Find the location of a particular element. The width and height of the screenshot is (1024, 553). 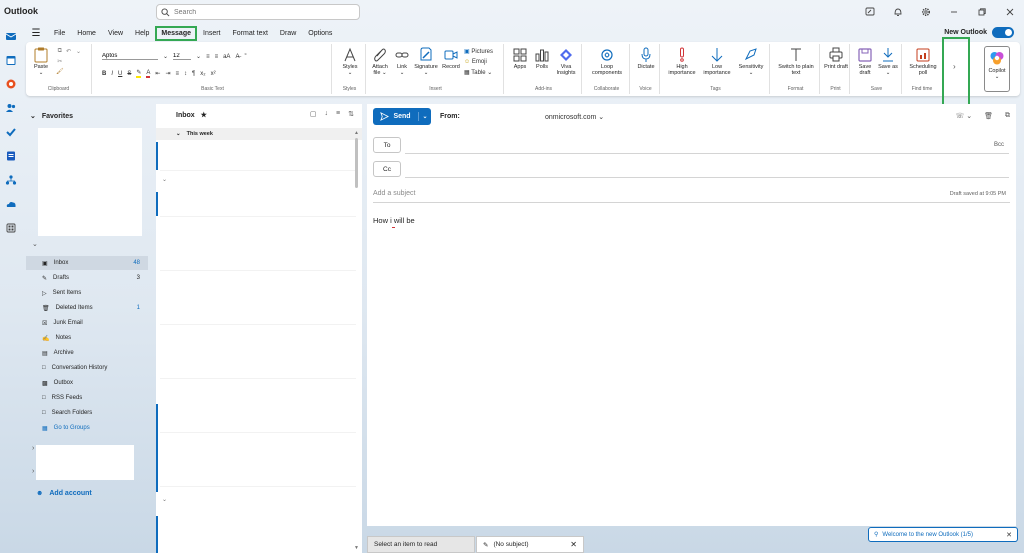

star-icon: ★ is located at coordinates (204, 115).